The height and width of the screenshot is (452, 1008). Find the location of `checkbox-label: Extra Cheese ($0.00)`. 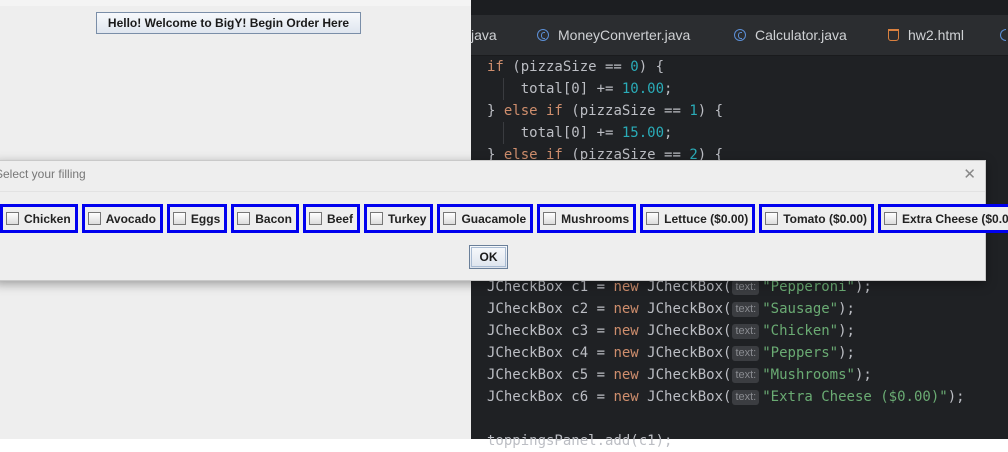

checkbox-label: Extra Cheese ($0.00) is located at coordinates (954, 218).